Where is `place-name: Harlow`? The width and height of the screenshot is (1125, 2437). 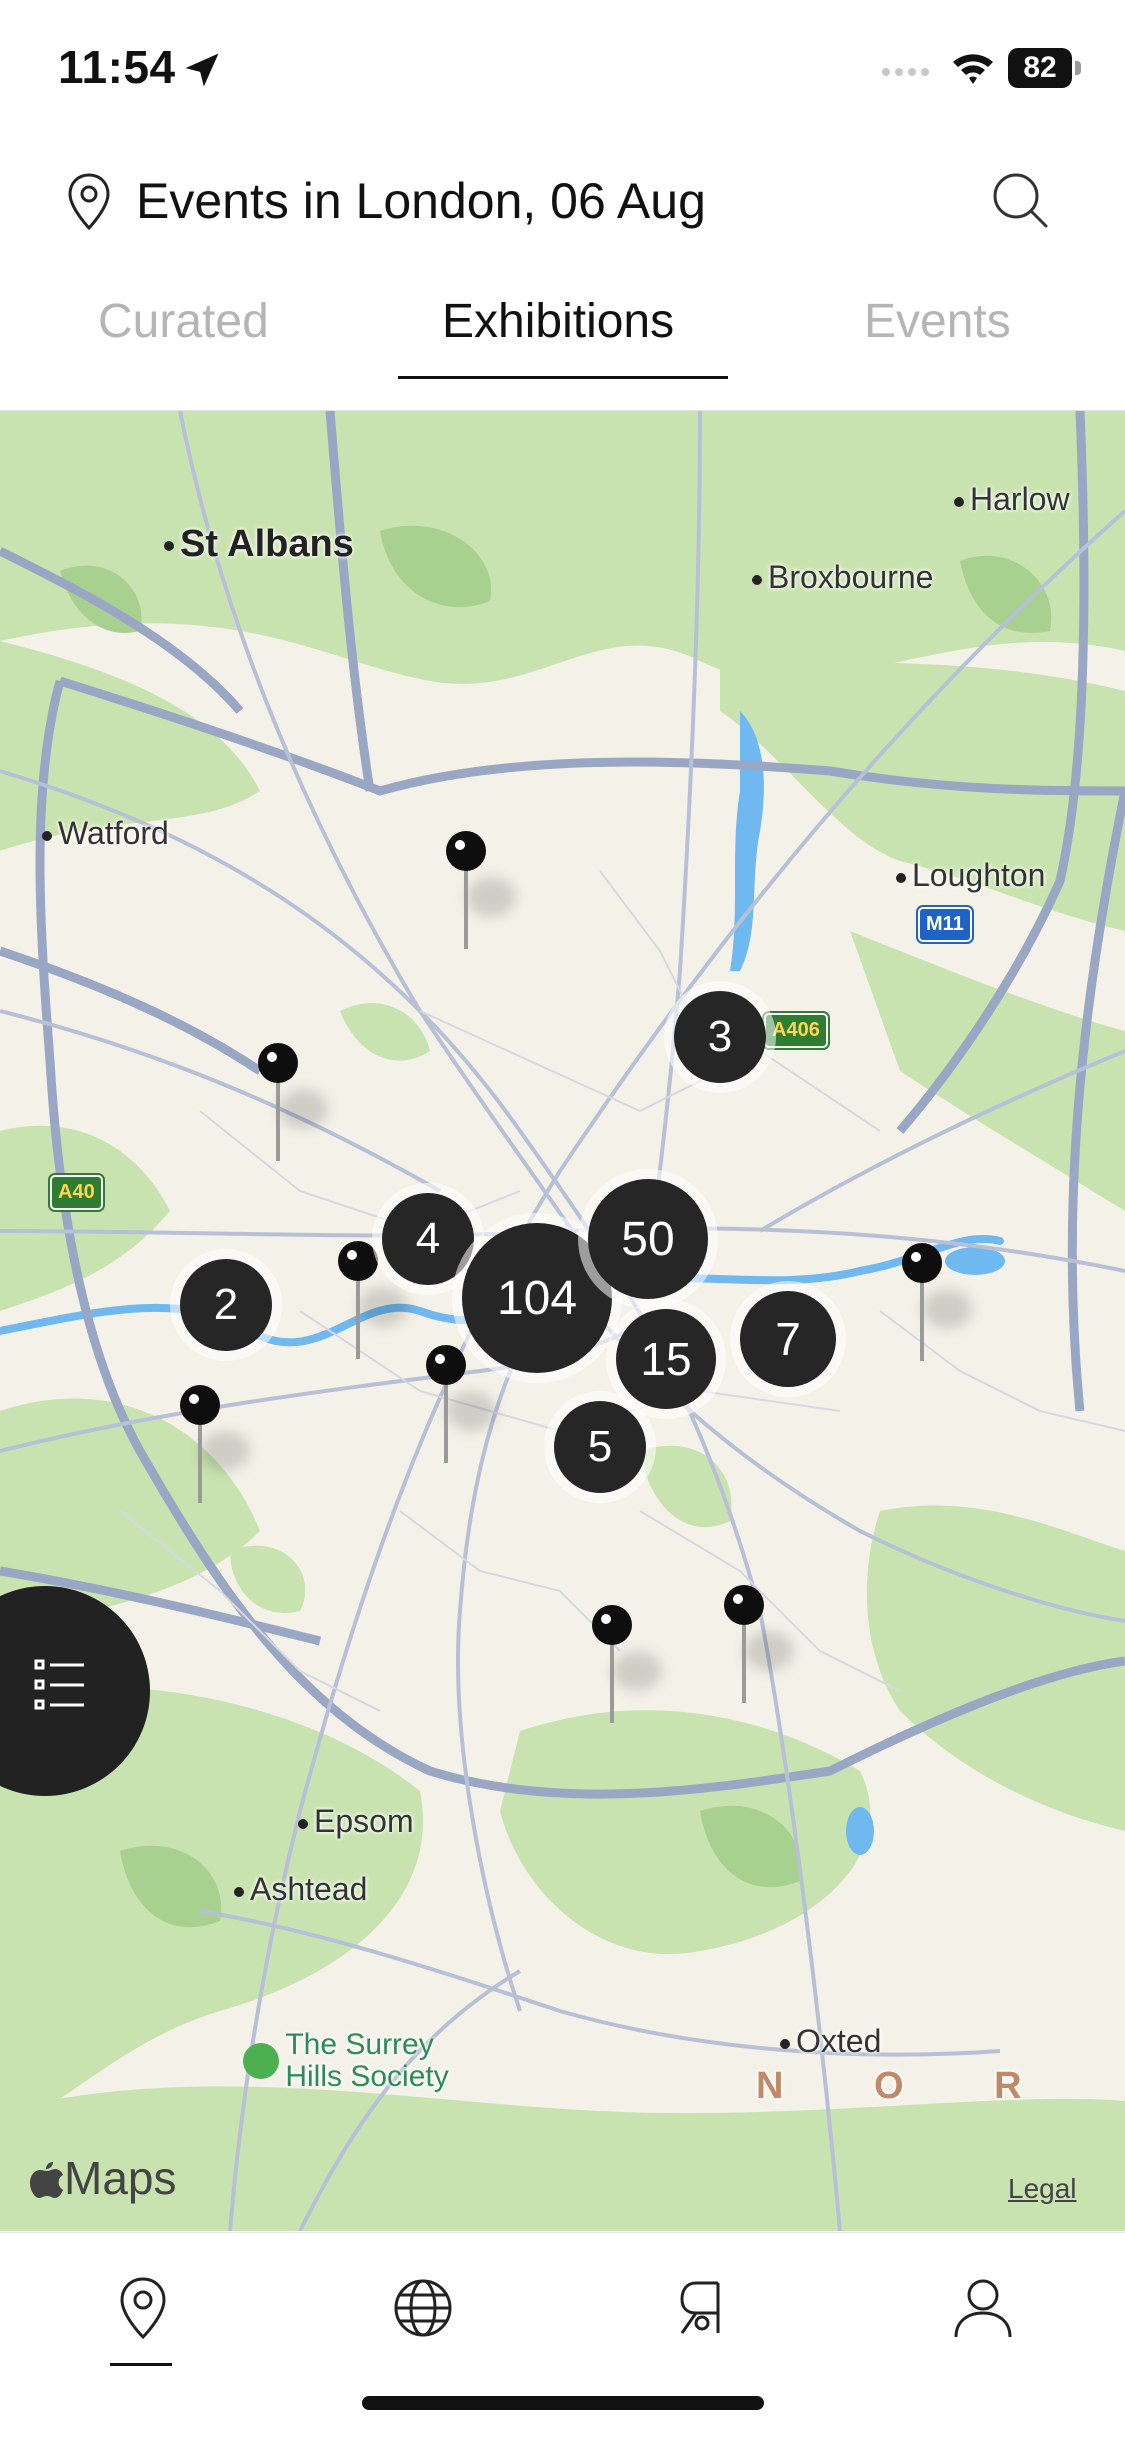
place-name: Harlow is located at coordinates (1020, 499).